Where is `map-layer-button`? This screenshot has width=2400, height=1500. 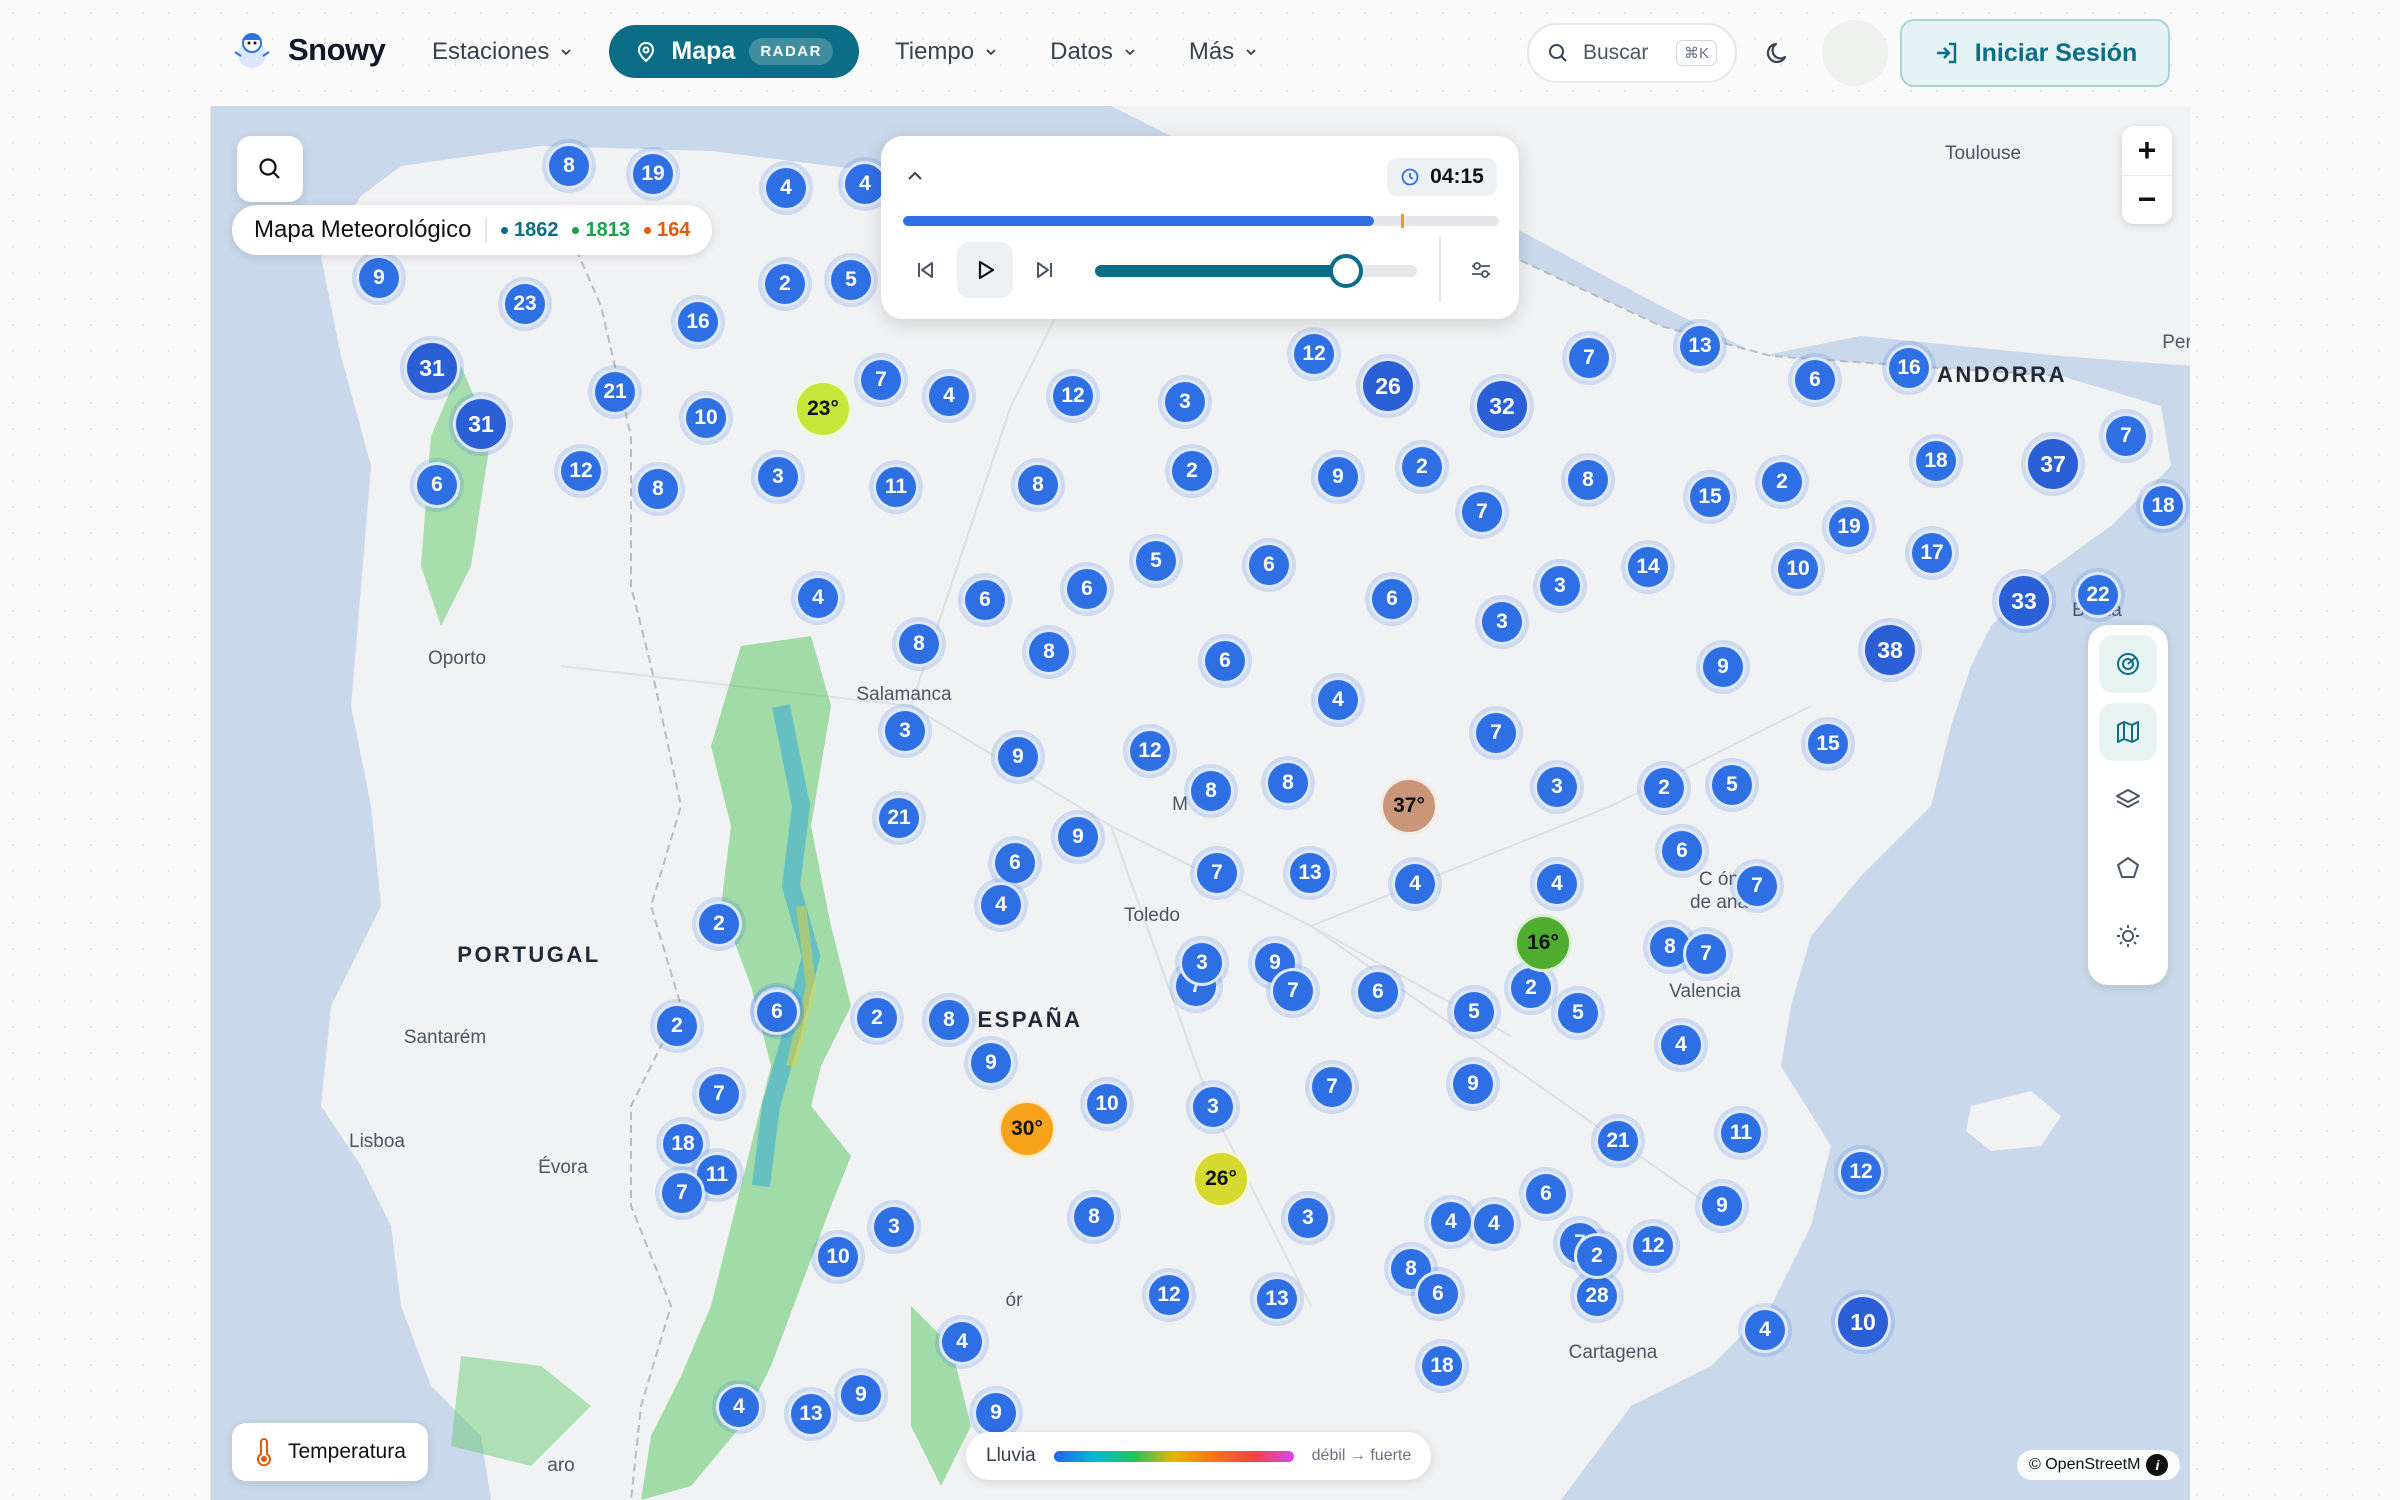 map-layer-button is located at coordinates (2128, 732).